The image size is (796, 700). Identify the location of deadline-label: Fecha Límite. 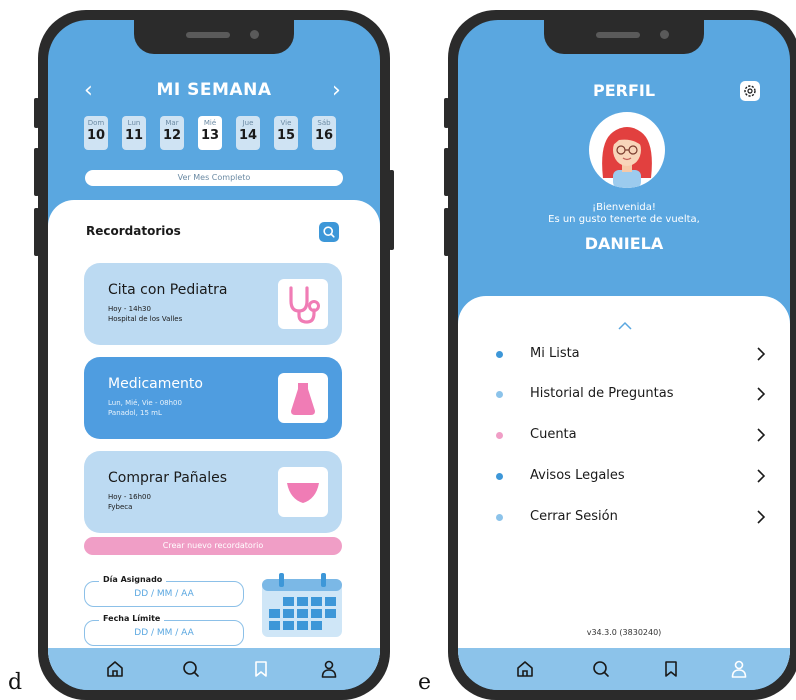
(132, 618).